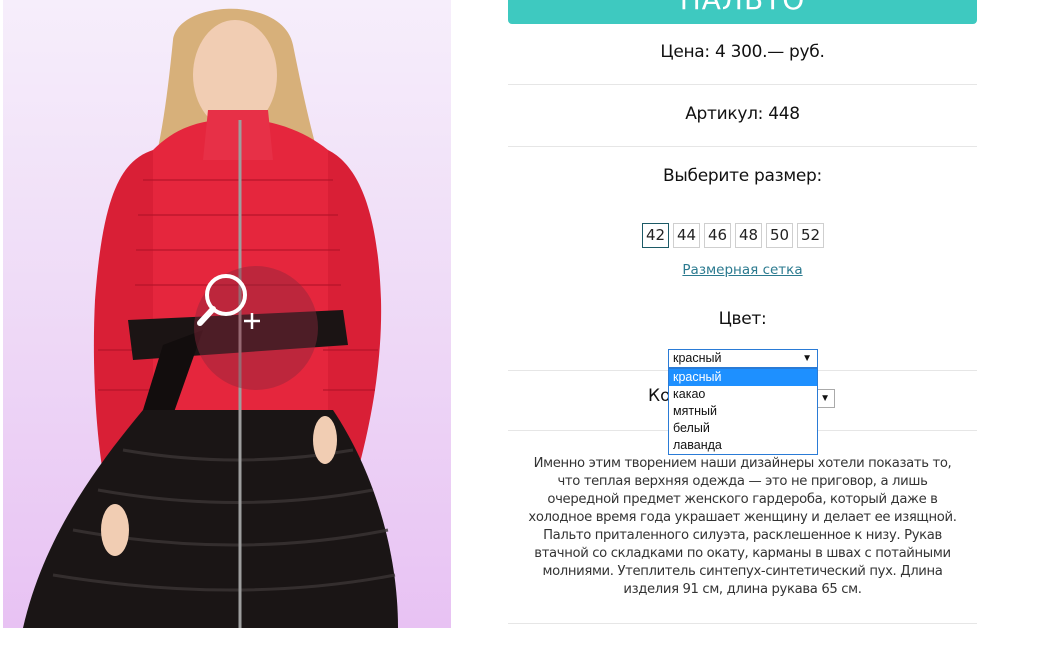 Image resolution: width=1058 pixels, height=649 pixels. I want to click on color-heading: Цвет:, so click(742, 319).